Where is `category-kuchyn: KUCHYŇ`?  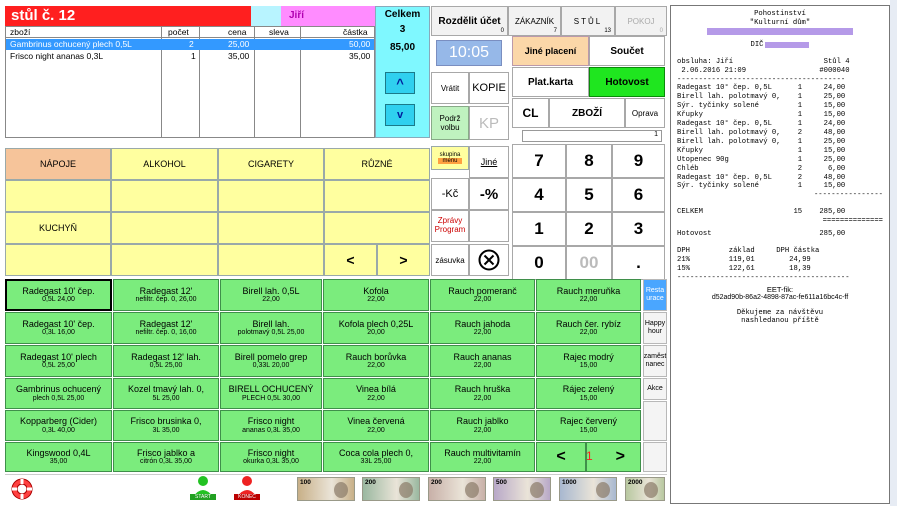
category-kuchyn: KUCHYŇ is located at coordinates (58, 228).